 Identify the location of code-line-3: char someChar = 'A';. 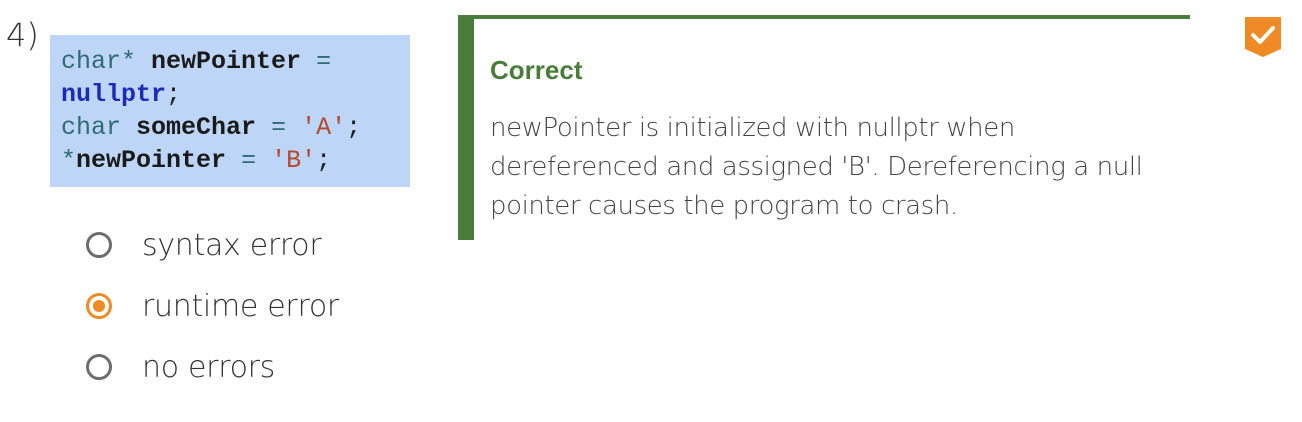
(235, 127).